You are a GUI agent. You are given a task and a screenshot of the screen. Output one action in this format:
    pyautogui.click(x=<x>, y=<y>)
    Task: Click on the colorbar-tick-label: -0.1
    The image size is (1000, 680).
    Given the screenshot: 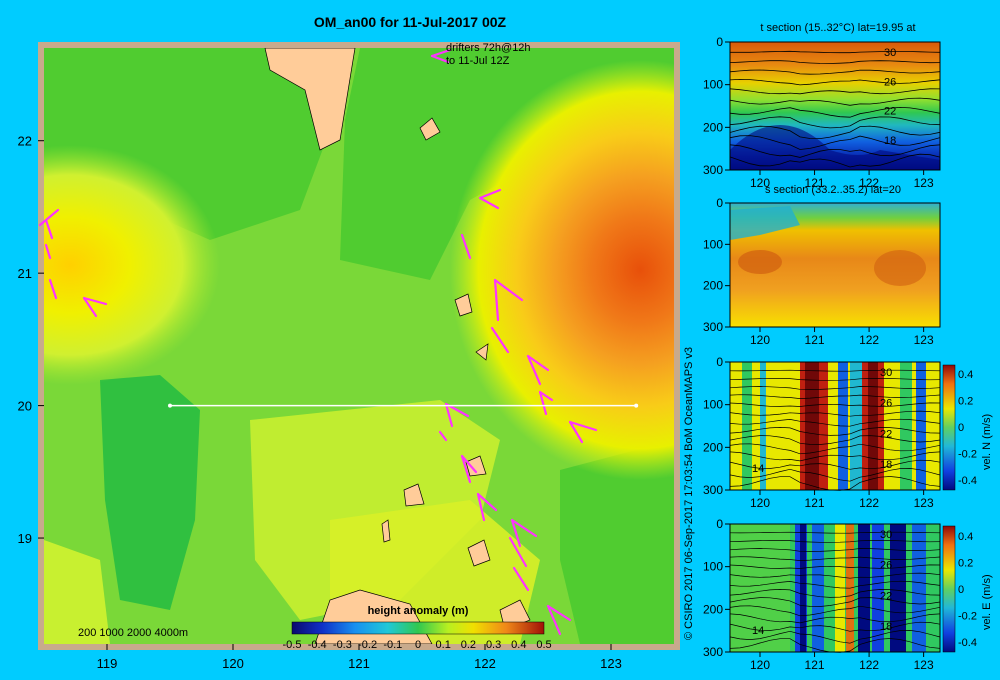 What is the action you would take?
    pyautogui.click(x=392, y=645)
    